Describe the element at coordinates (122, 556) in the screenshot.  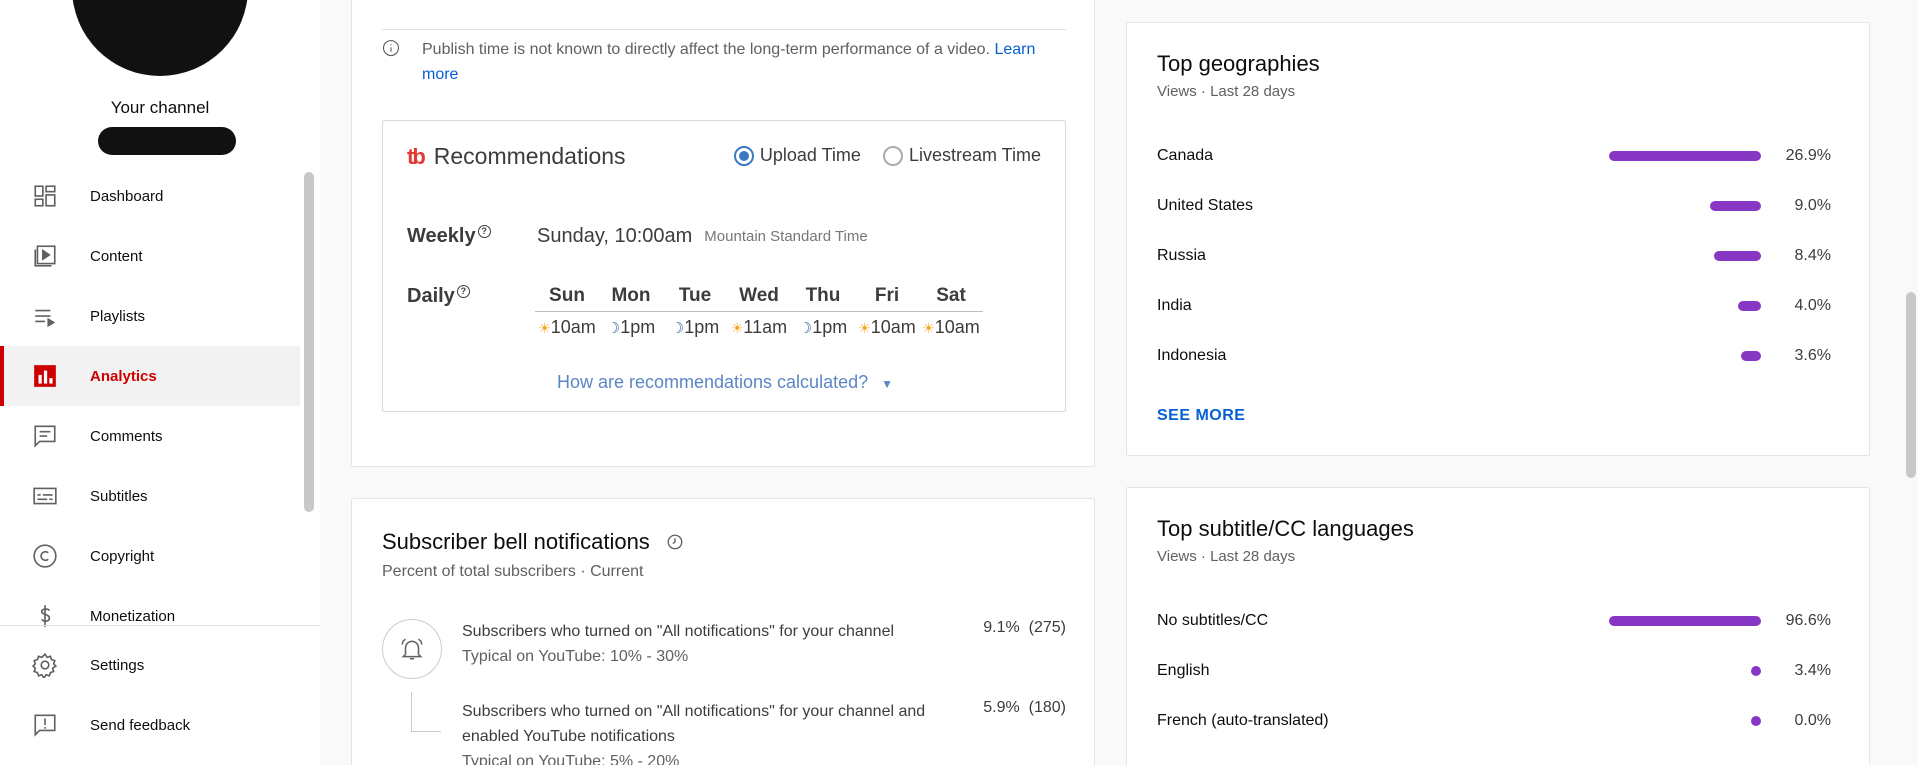
I see `sidebar-item-label: Copyright` at that location.